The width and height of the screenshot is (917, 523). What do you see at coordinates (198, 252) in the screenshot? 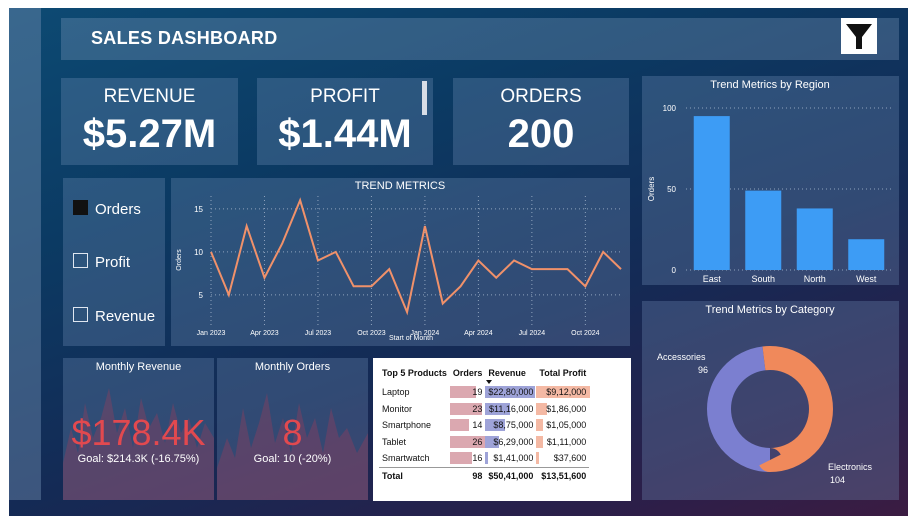
I see `y-tick-label: 10` at bounding box center [198, 252].